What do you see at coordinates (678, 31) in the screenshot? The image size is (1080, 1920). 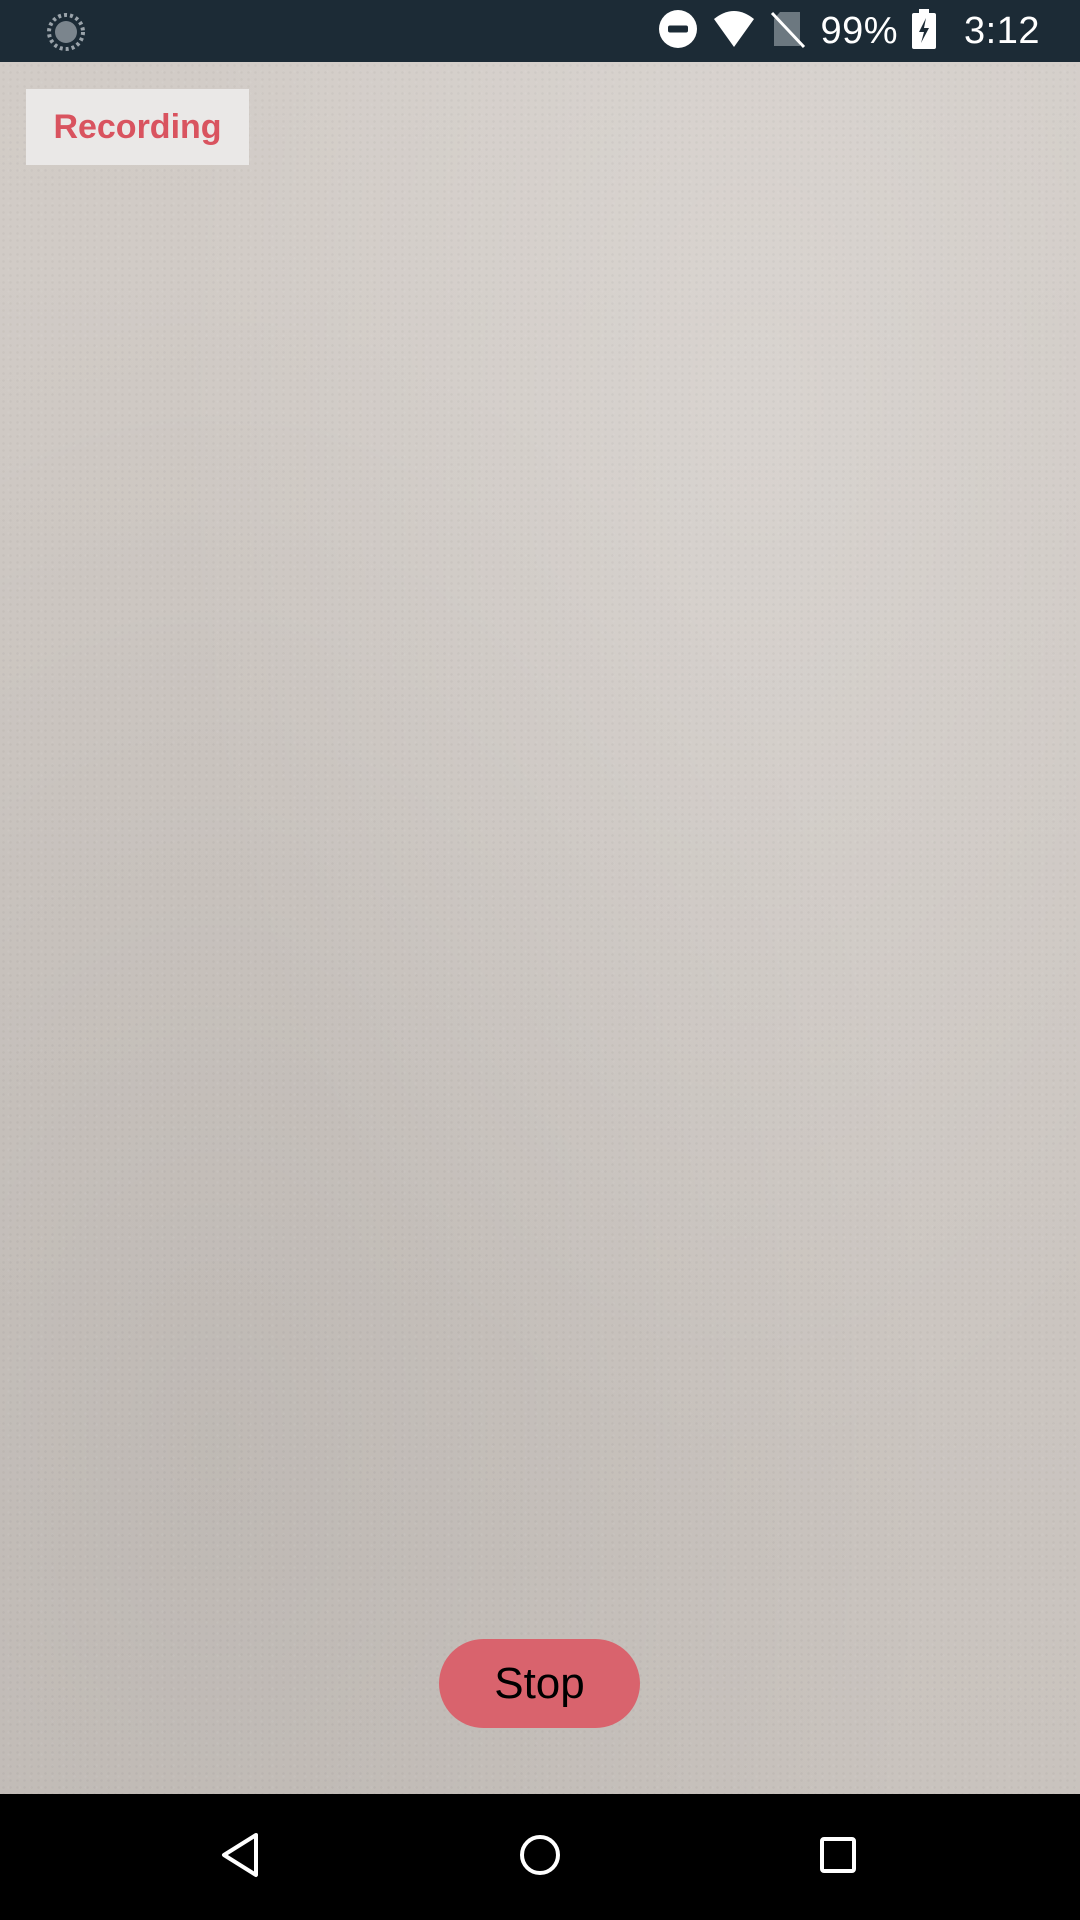 I see `do-not-disturb-icon` at bounding box center [678, 31].